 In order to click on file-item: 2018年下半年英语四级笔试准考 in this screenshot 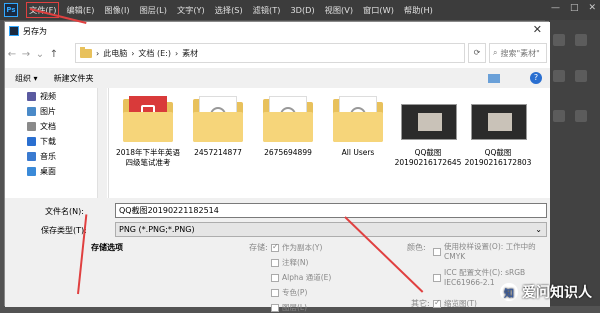, I will do `click(148, 128)`.